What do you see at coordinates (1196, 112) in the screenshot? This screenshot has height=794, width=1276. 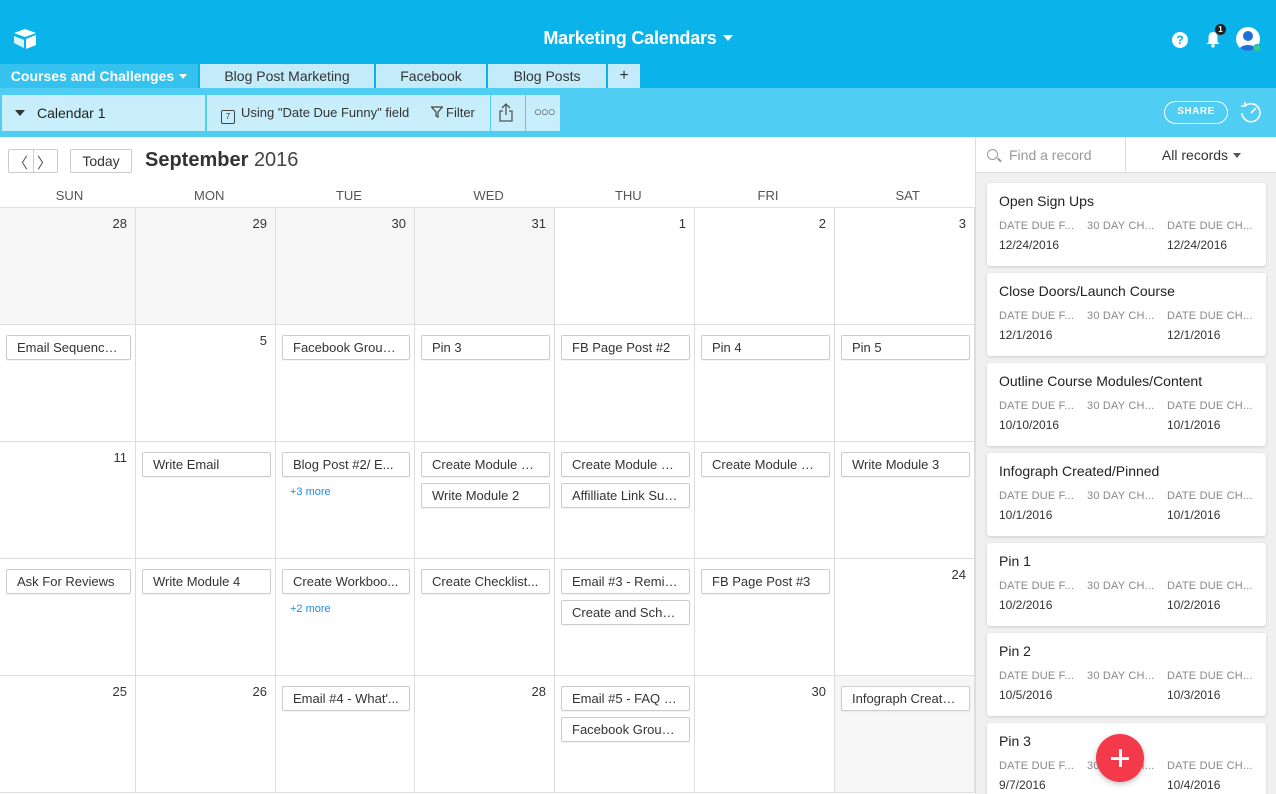 I see `share-button: SHARE` at bounding box center [1196, 112].